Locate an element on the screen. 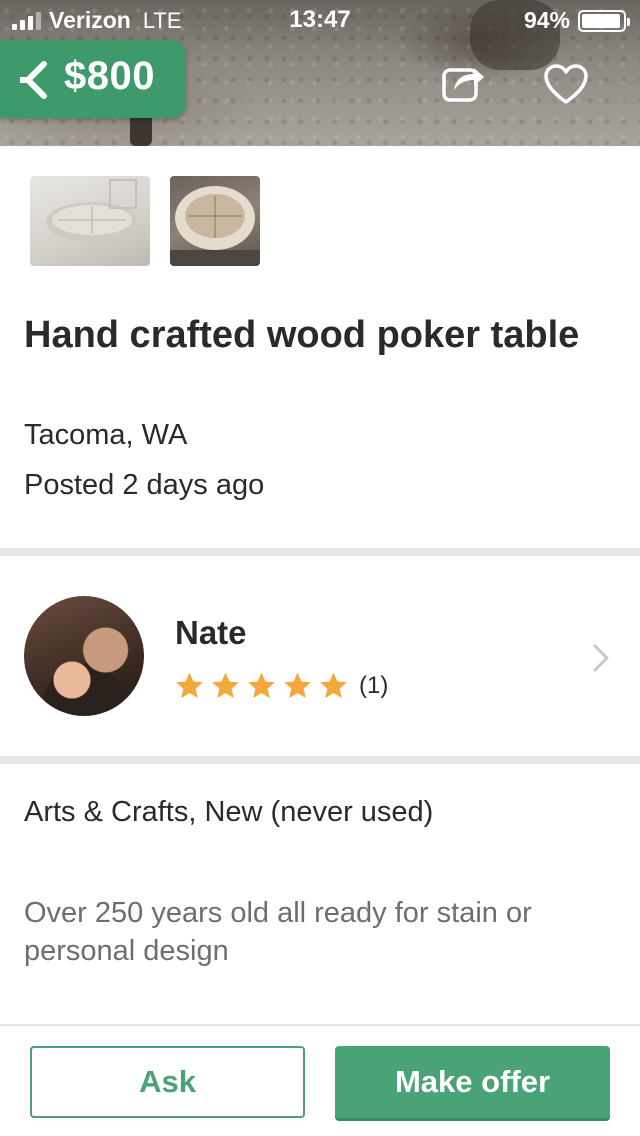  listing-location: Tacoma, WA is located at coordinates (106, 435).